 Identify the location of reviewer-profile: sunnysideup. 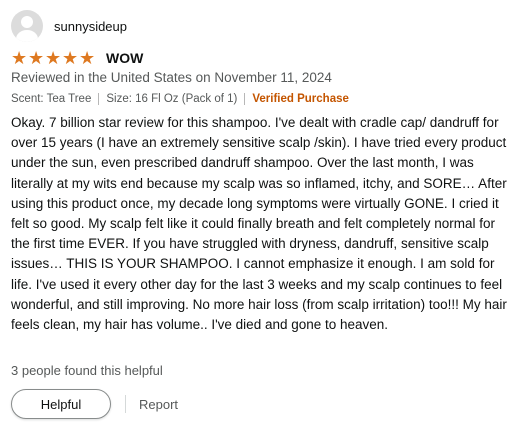
(69, 26).